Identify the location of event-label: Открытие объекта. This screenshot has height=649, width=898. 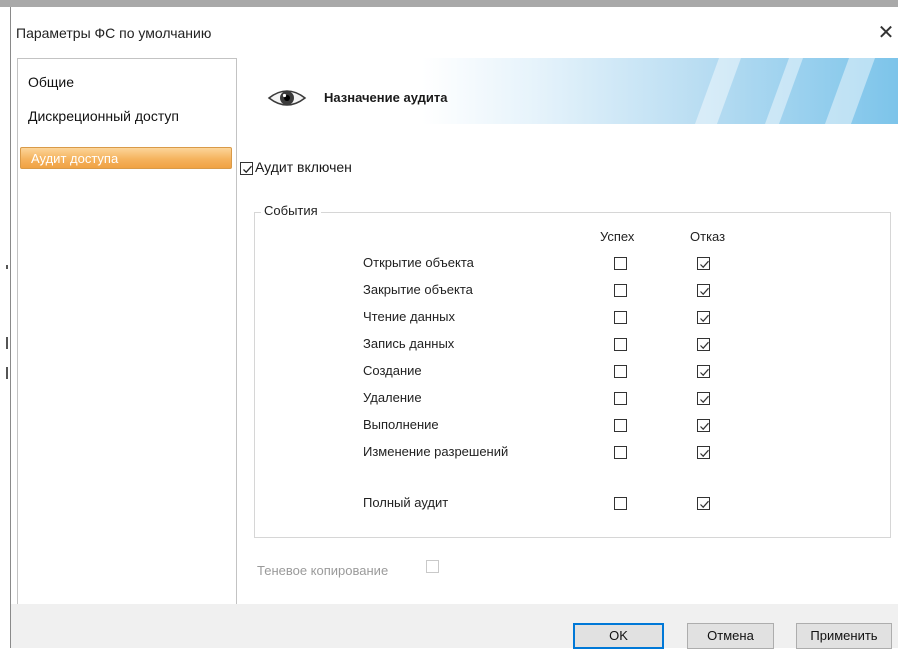
(418, 262).